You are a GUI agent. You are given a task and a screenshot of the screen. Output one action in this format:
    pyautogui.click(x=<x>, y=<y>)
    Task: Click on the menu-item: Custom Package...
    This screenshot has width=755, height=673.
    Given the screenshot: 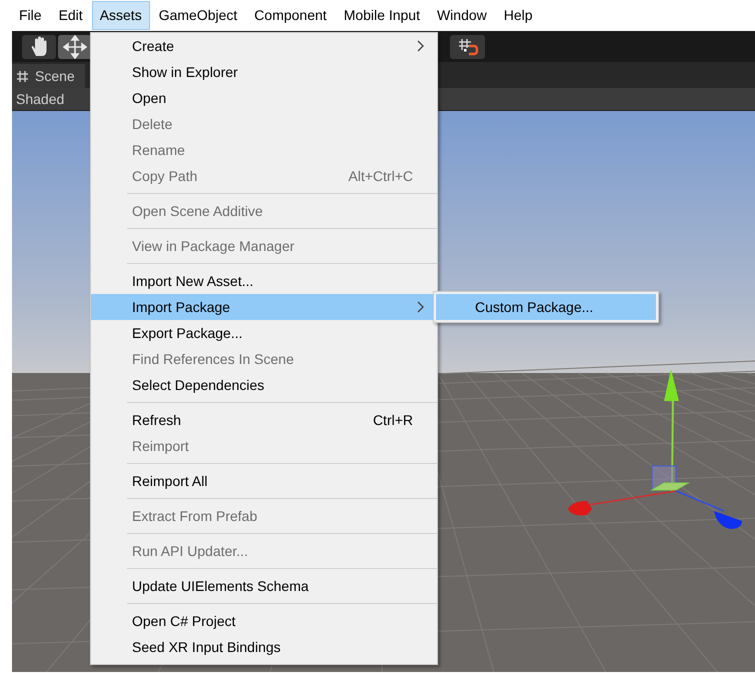 What is the action you would take?
    pyautogui.click(x=546, y=307)
    